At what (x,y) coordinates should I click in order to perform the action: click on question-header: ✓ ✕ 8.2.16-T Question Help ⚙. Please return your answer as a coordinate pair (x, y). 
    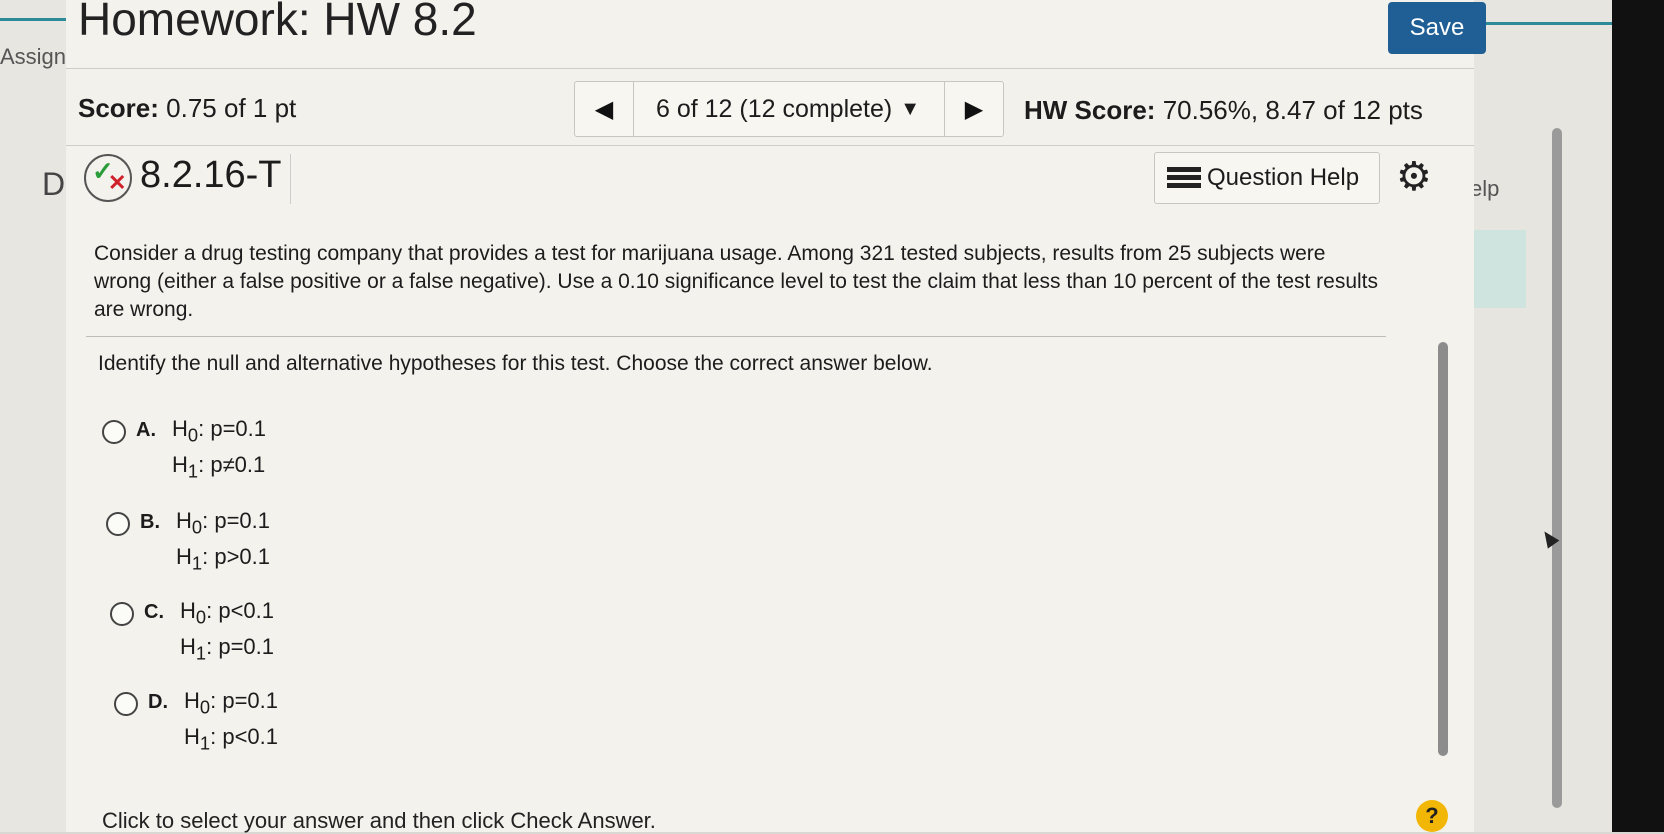
    Looking at the image, I should click on (770, 181).